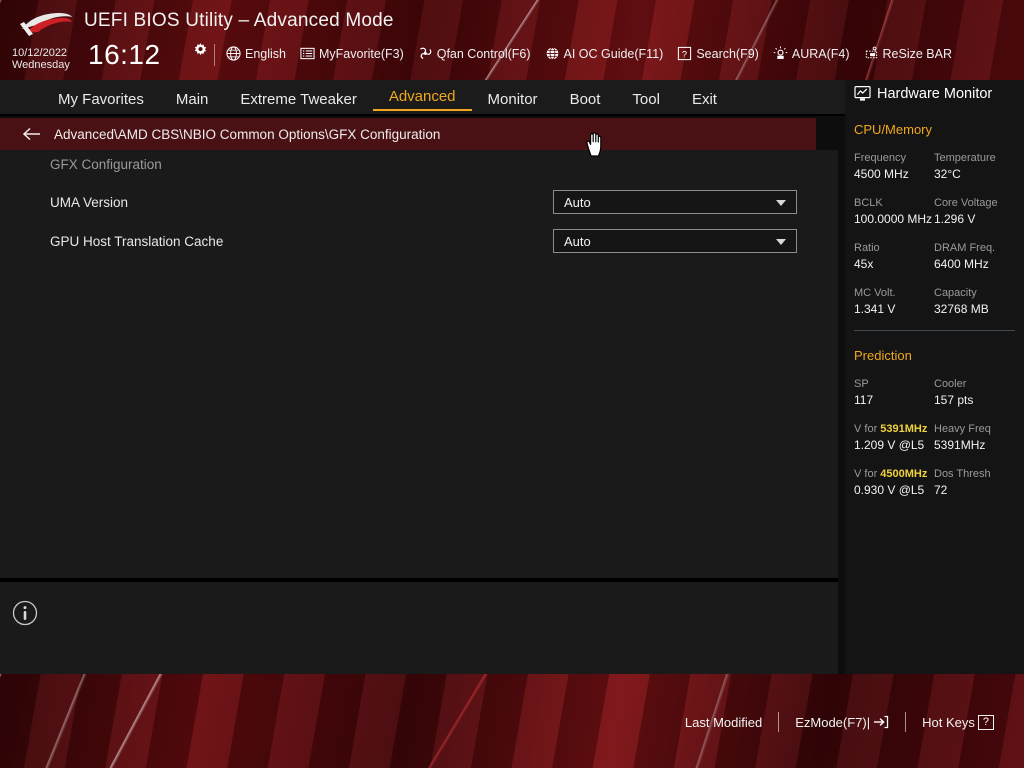 The width and height of the screenshot is (1024, 768). Describe the element at coordinates (265, 53) in the screenshot. I see `toolbar-label: English` at that location.